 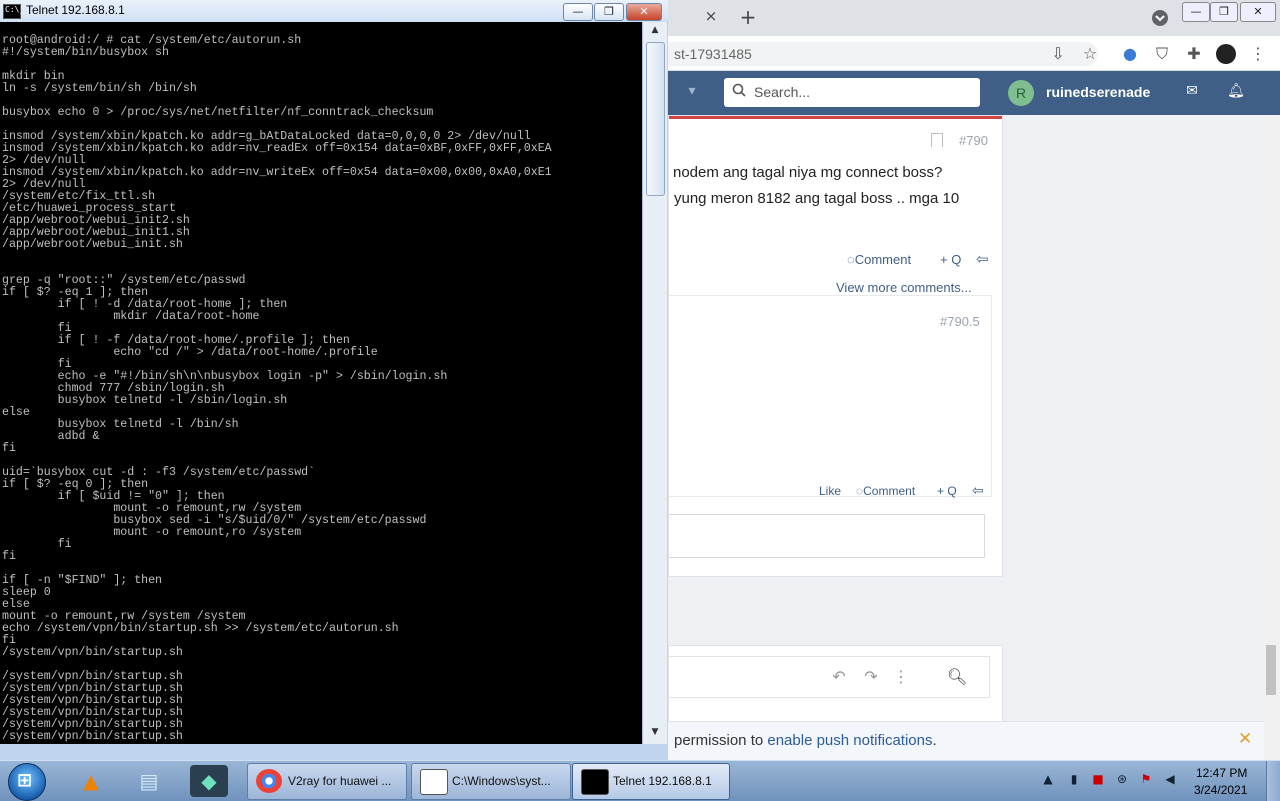 I want to click on post-text-line-2: yung meron 8182 ang tagal boss .. mga 10, so click(x=817, y=198).